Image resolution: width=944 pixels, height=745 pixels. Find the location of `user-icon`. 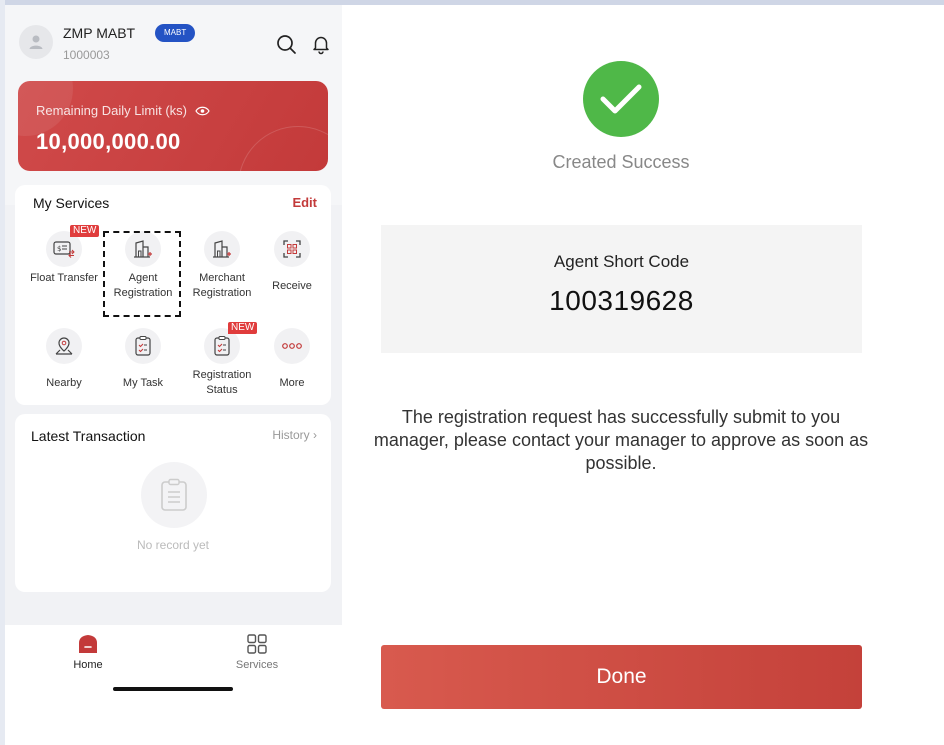

user-icon is located at coordinates (36, 42).